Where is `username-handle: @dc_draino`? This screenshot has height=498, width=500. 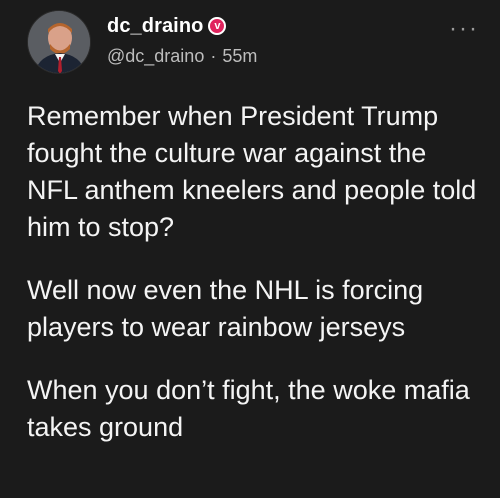
username-handle: @dc_draino is located at coordinates (155, 56).